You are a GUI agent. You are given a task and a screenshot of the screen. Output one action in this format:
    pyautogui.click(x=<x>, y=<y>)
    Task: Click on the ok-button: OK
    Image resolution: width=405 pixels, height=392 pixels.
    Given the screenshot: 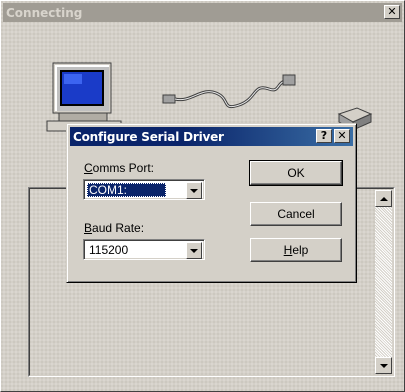 What is the action you would take?
    pyautogui.click(x=296, y=173)
    